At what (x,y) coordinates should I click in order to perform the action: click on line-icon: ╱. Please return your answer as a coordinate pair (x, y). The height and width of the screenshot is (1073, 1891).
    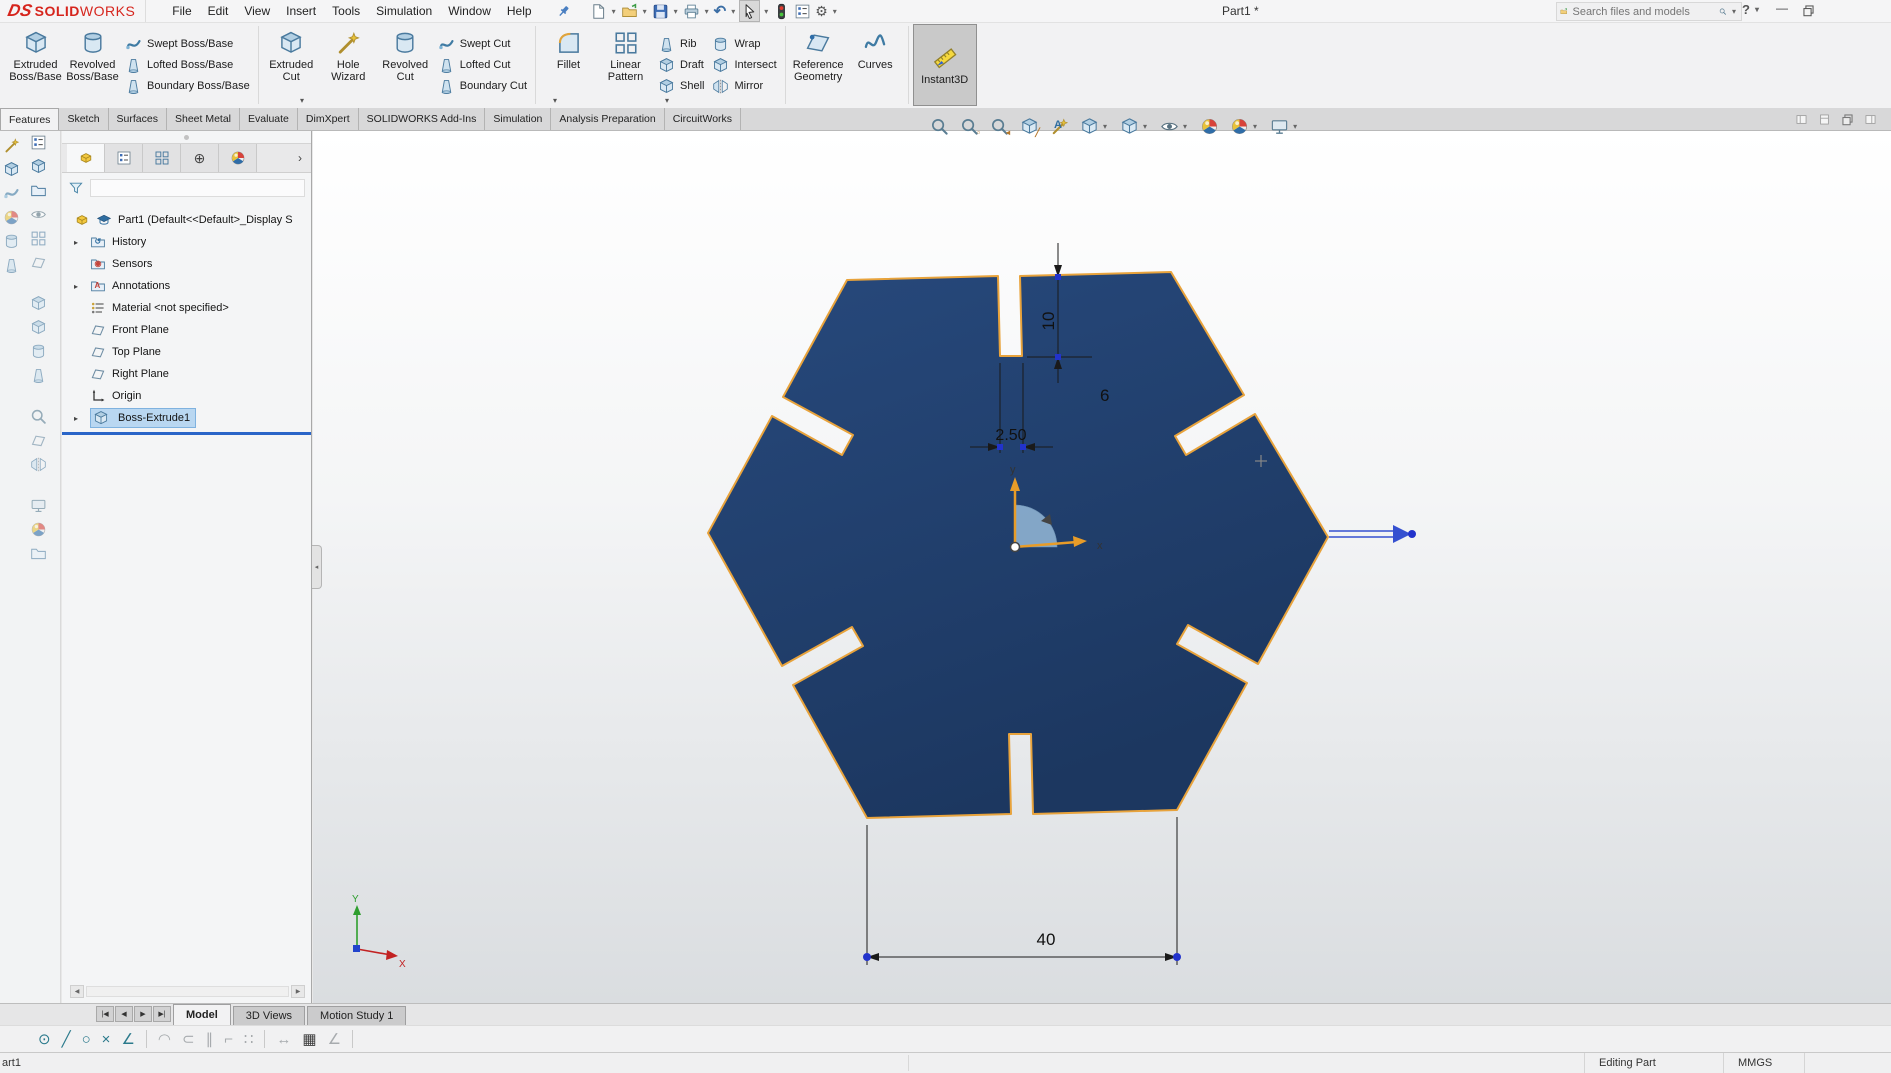
    Looking at the image, I should click on (66, 1039).